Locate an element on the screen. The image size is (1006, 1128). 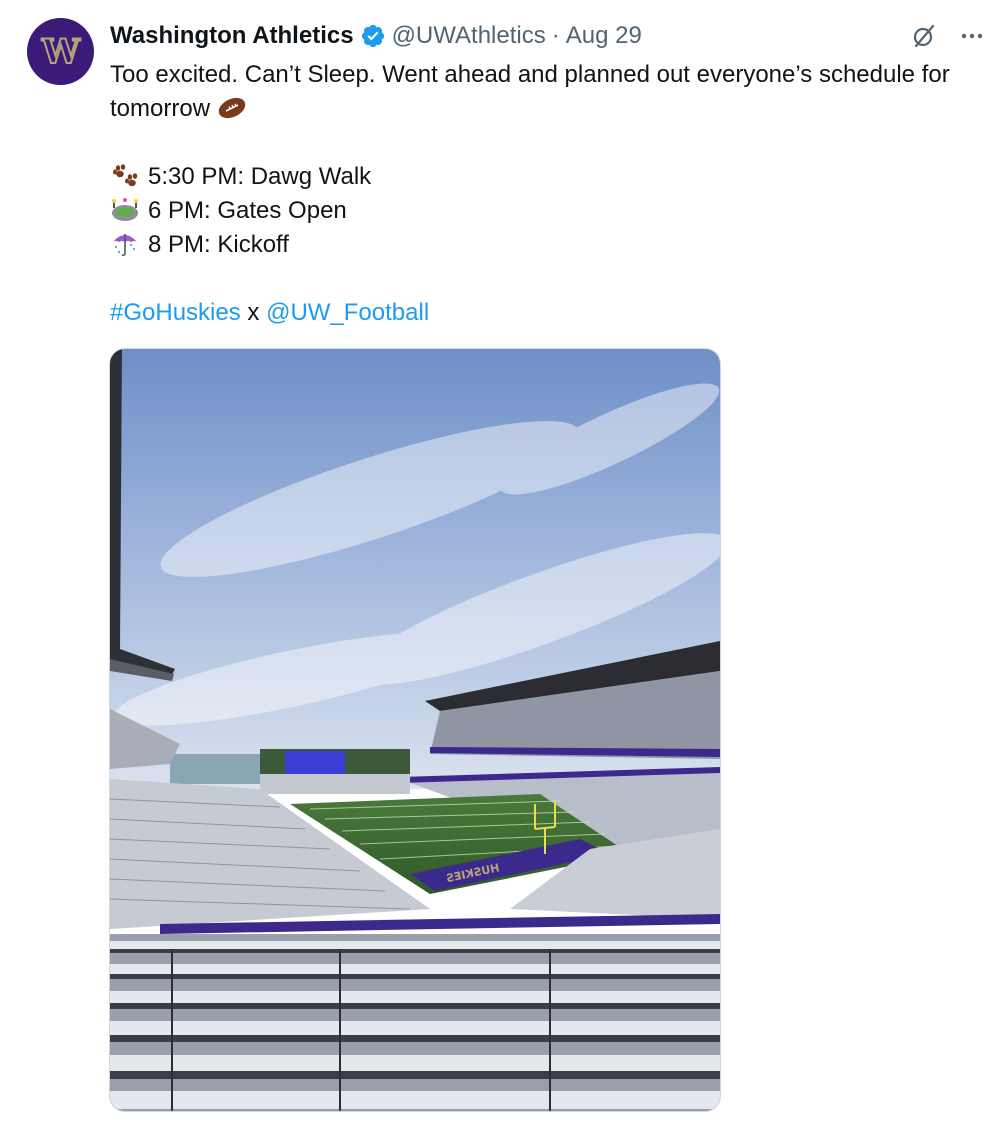
tweet-tags: #GoHuskies x @UW_Football is located at coordinates (550, 313).